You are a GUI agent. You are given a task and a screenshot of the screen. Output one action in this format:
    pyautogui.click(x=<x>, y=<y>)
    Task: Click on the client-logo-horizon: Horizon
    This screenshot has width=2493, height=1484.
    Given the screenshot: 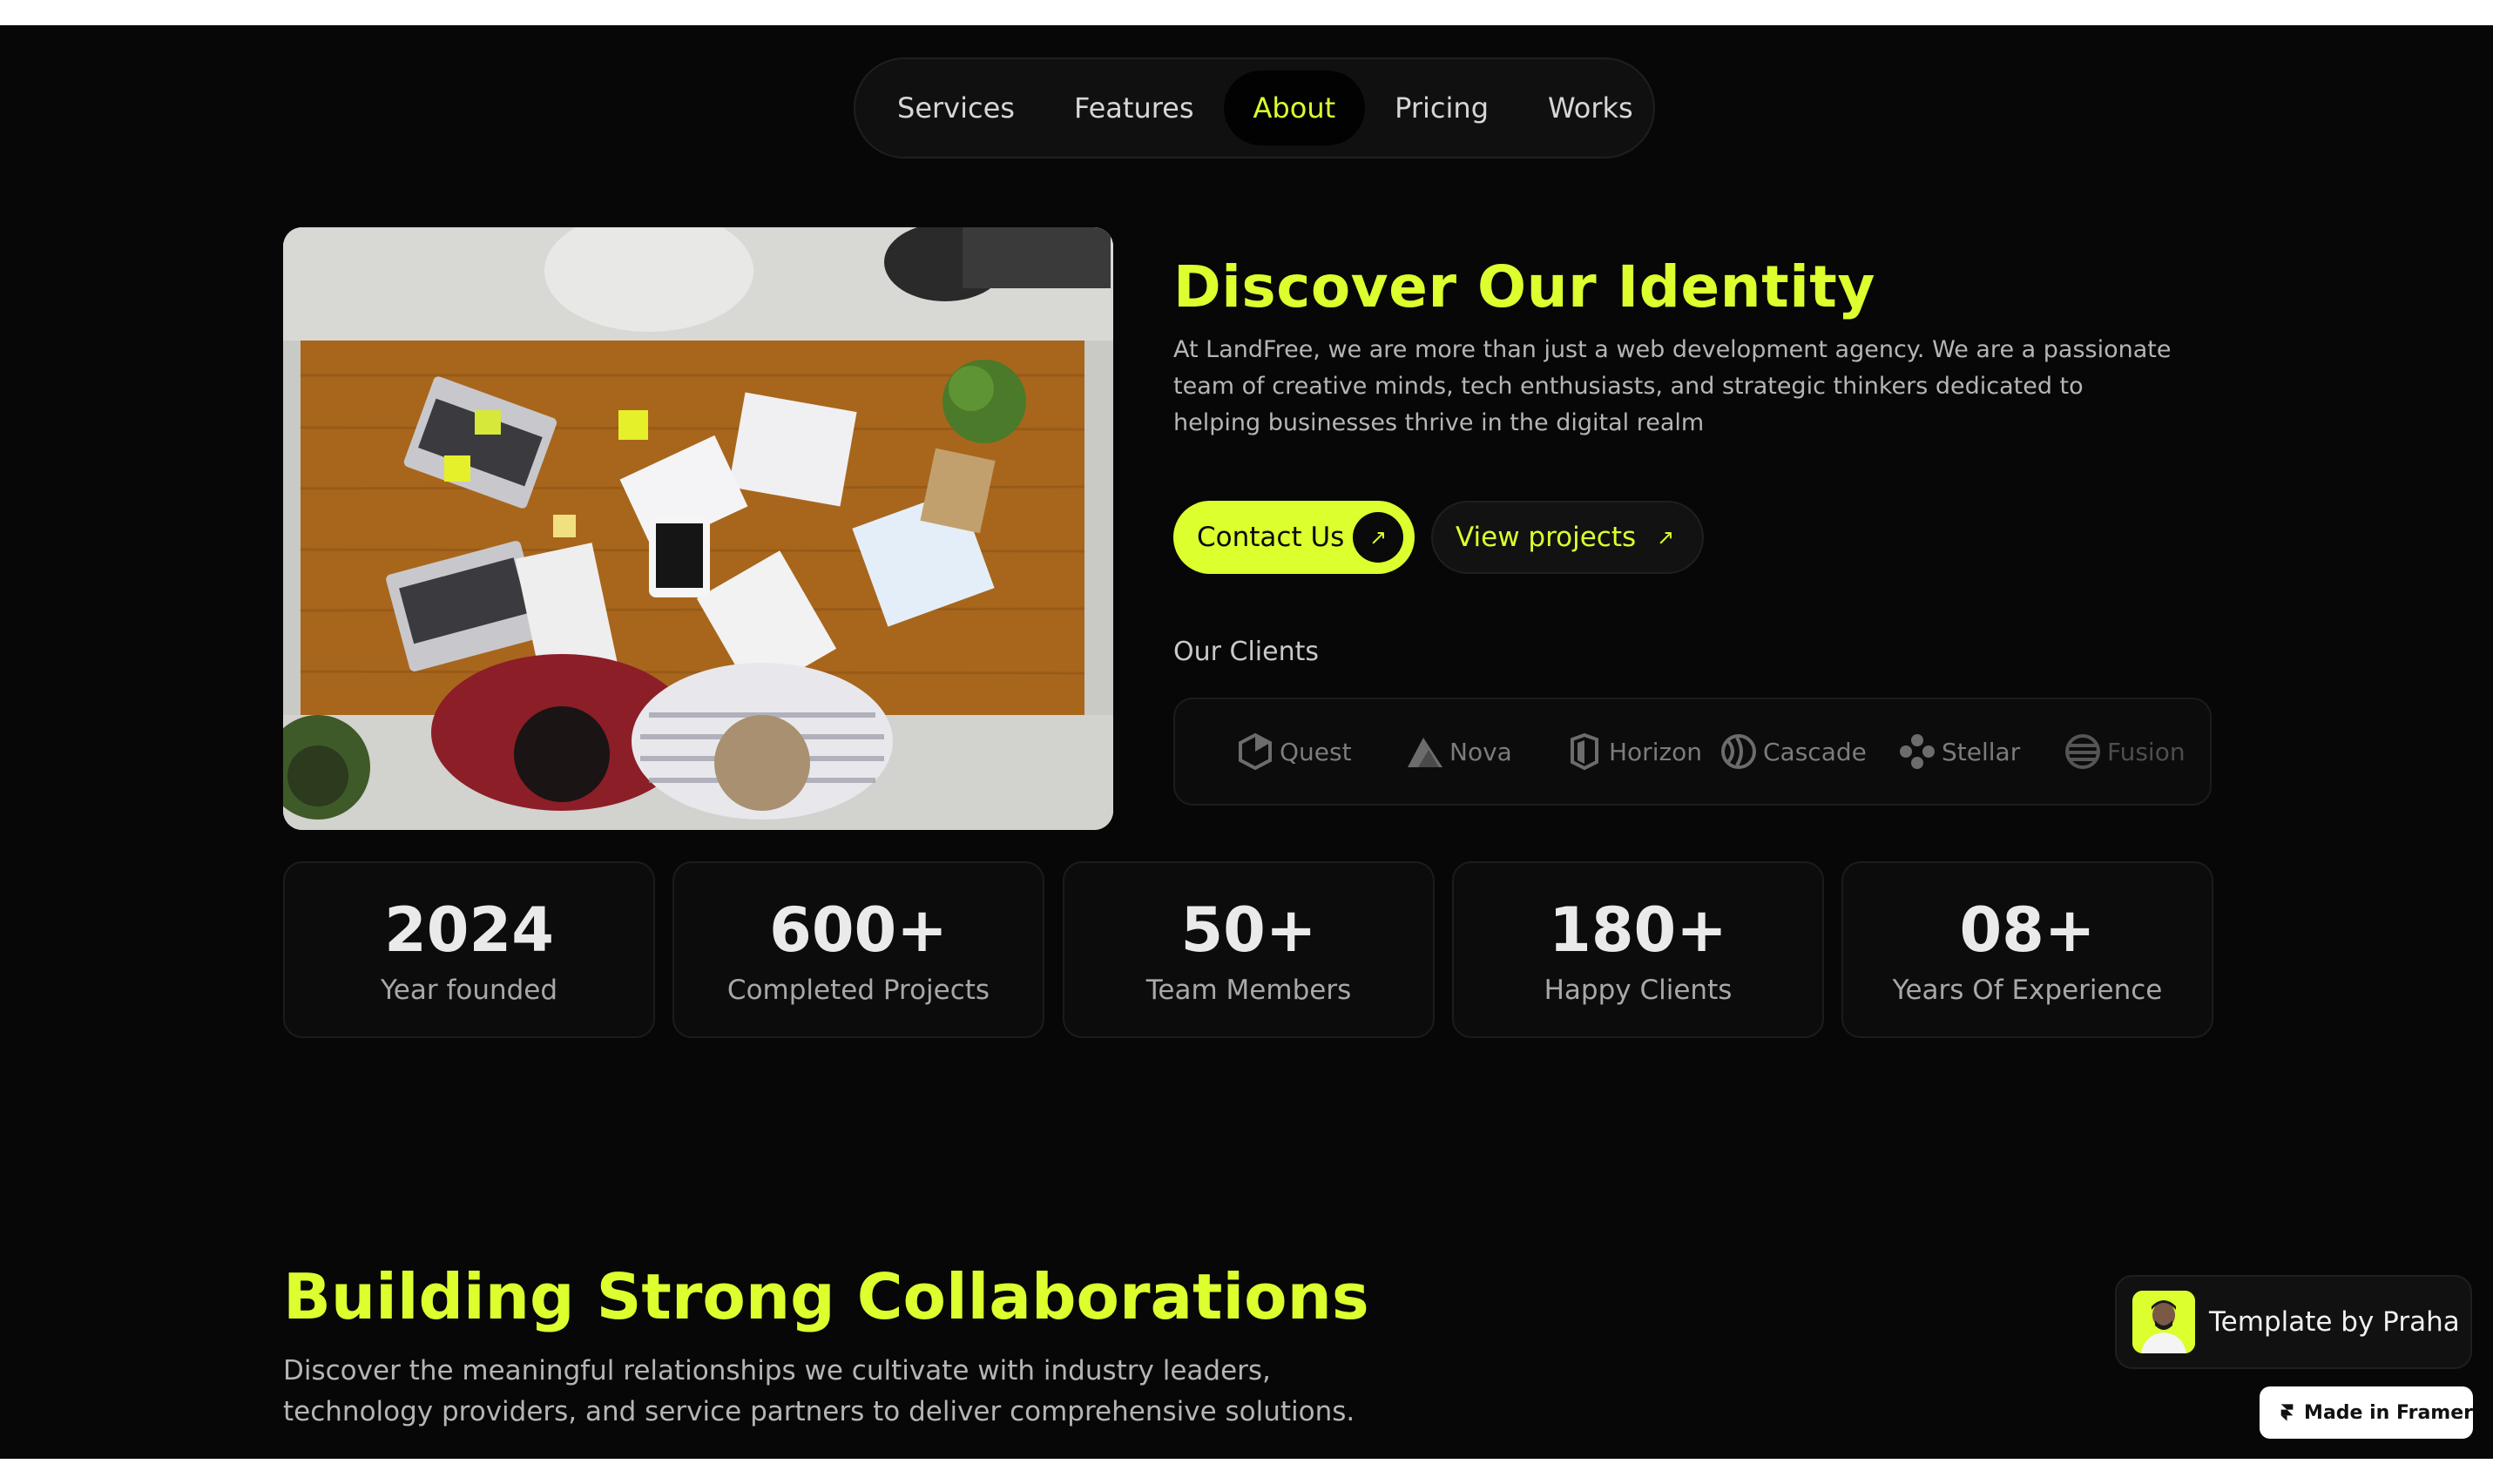 What is the action you would take?
    pyautogui.click(x=1634, y=751)
    